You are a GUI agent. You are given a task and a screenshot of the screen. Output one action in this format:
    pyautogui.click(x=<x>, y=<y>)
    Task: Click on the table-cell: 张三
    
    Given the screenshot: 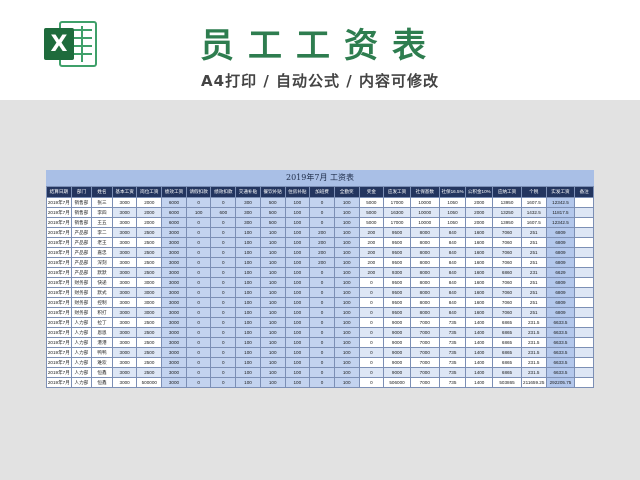 What is the action you would take?
    pyautogui.click(x=102, y=202)
    